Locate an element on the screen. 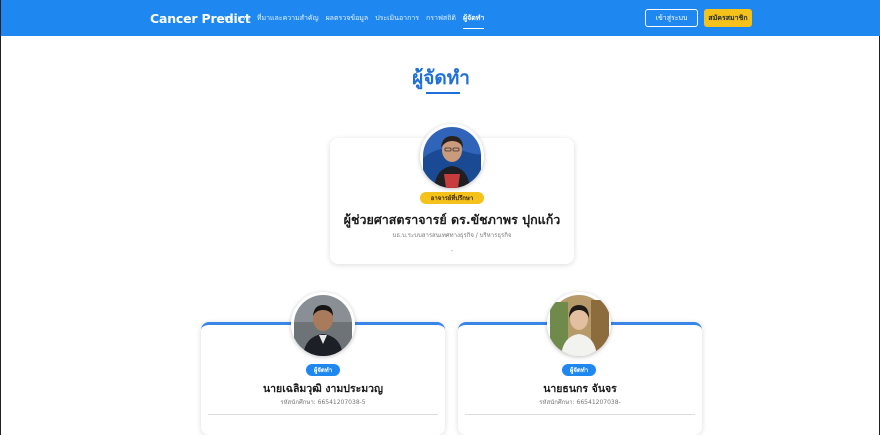  title-underline is located at coordinates (443, 93).